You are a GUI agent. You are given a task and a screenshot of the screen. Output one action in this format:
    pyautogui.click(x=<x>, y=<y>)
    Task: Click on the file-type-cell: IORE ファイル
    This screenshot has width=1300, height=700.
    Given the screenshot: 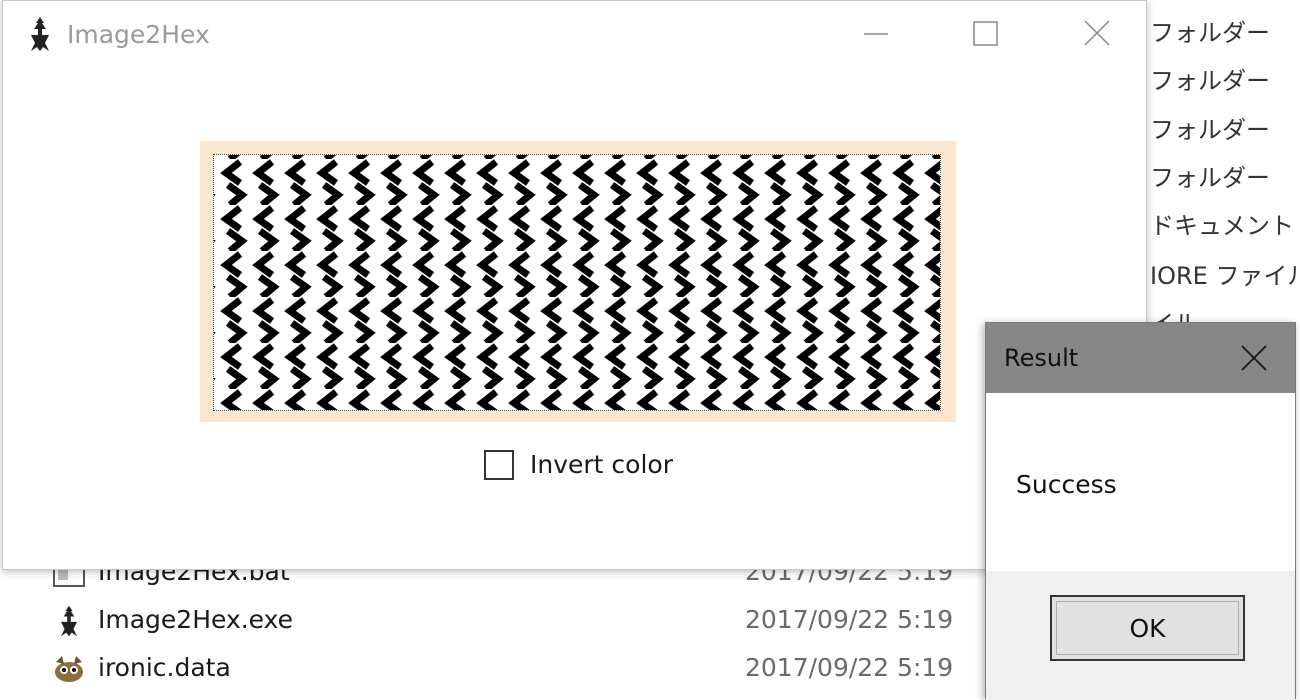 What is the action you would take?
    pyautogui.click(x=1225, y=276)
    